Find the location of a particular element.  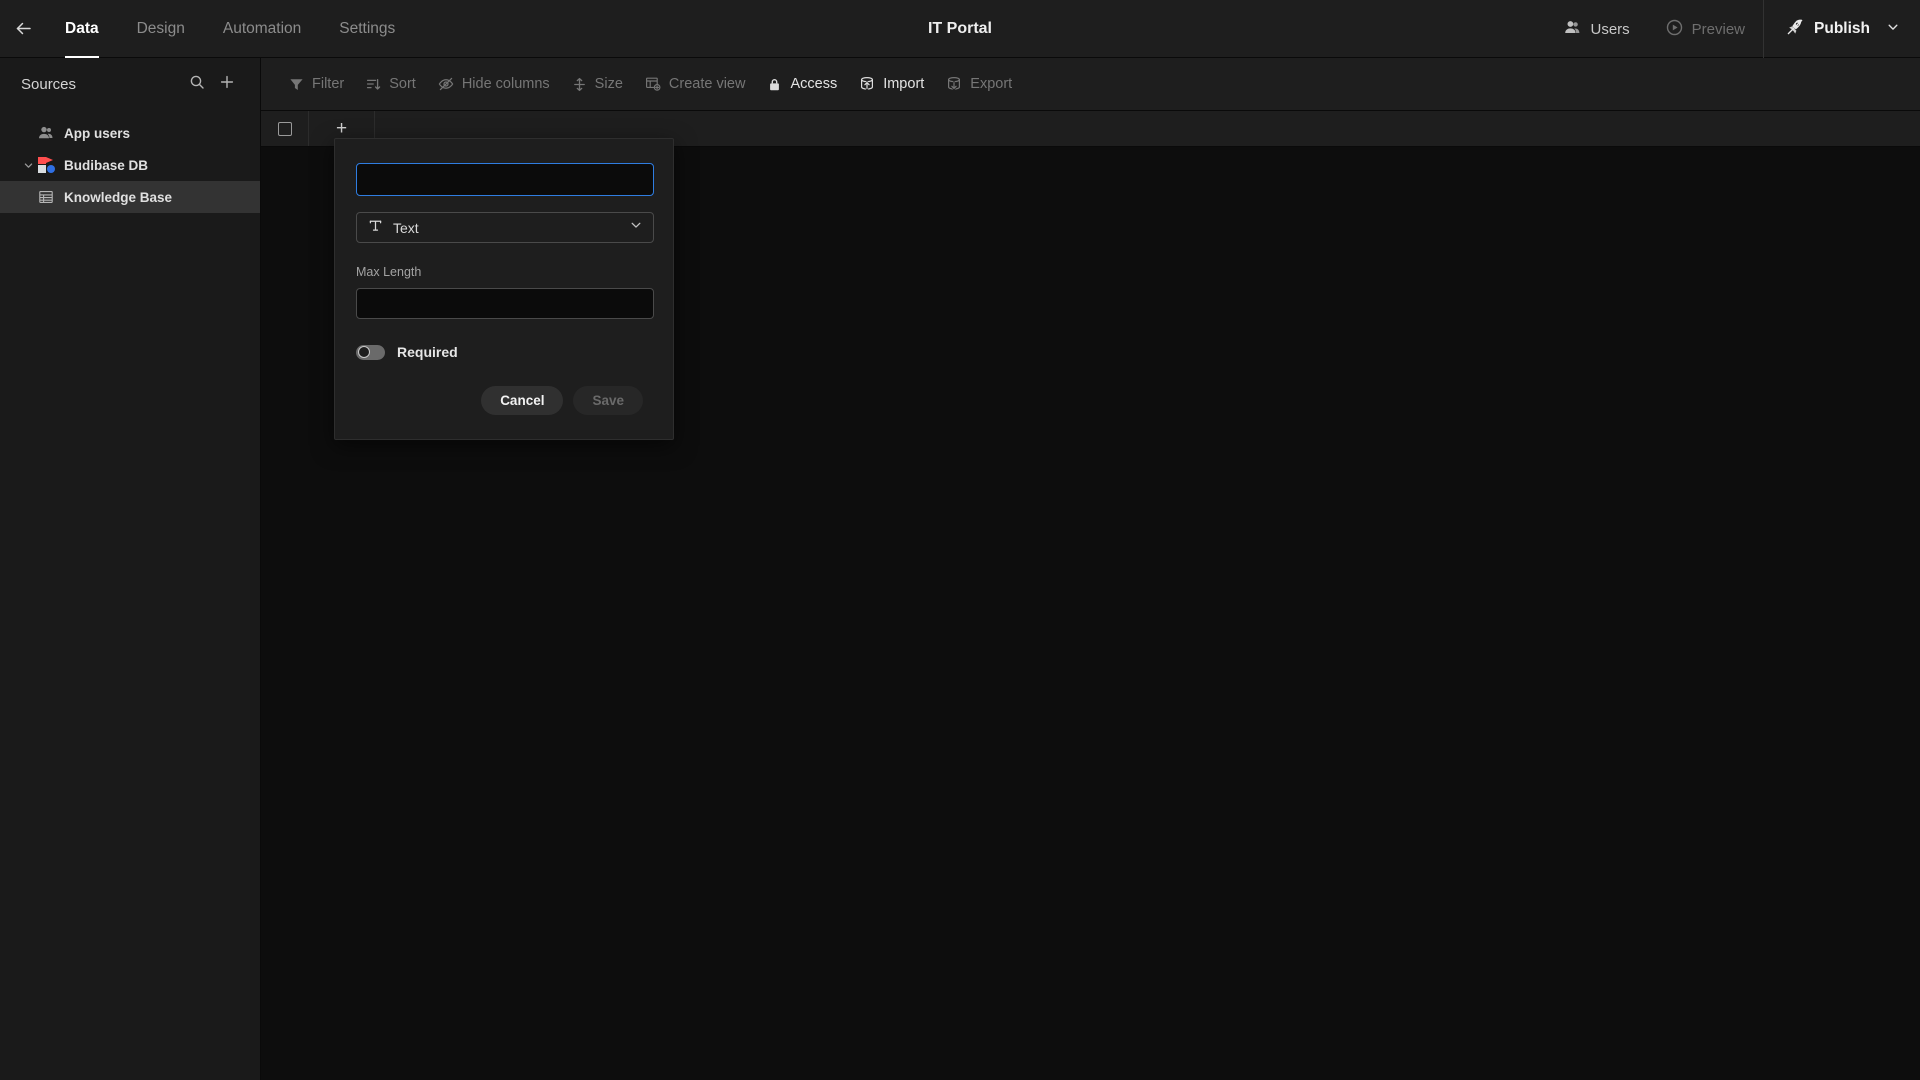

import-icon is located at coordinates (867, 84).